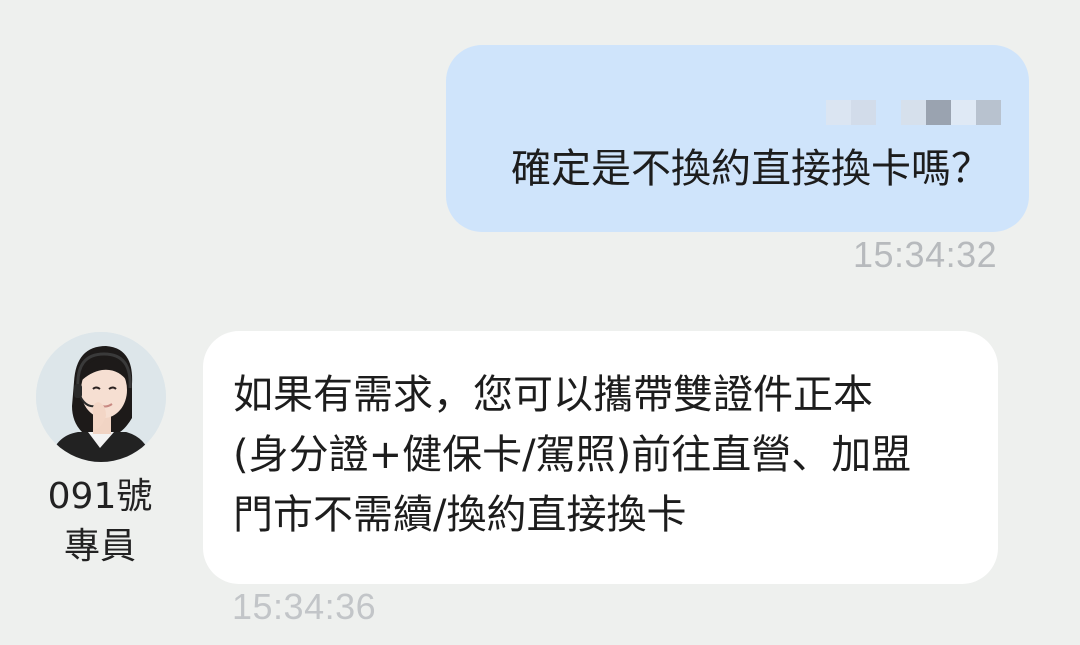  What do you see at coordinates (100, 496) in the screenshot?
I see `agent-number: 091號` at bounding box center [100, 496].